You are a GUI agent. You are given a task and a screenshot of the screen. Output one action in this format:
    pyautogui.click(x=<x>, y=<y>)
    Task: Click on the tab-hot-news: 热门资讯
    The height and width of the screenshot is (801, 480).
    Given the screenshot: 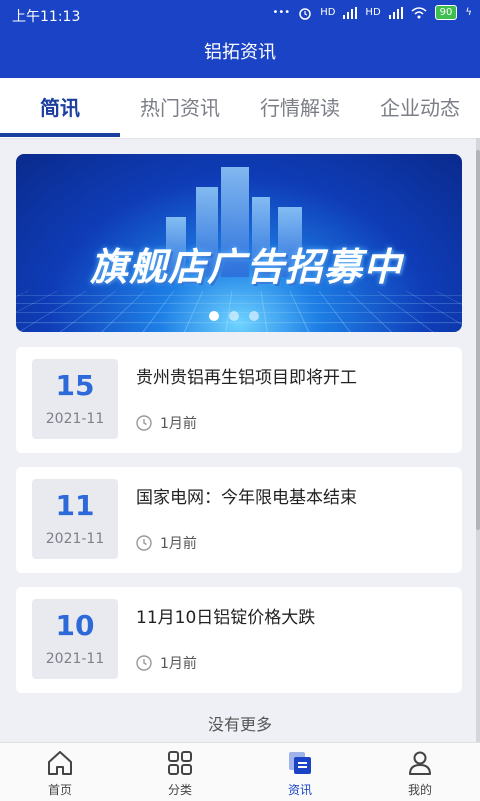 What is the action you would take?
    pyautogui.click(x=180, y=108)
    